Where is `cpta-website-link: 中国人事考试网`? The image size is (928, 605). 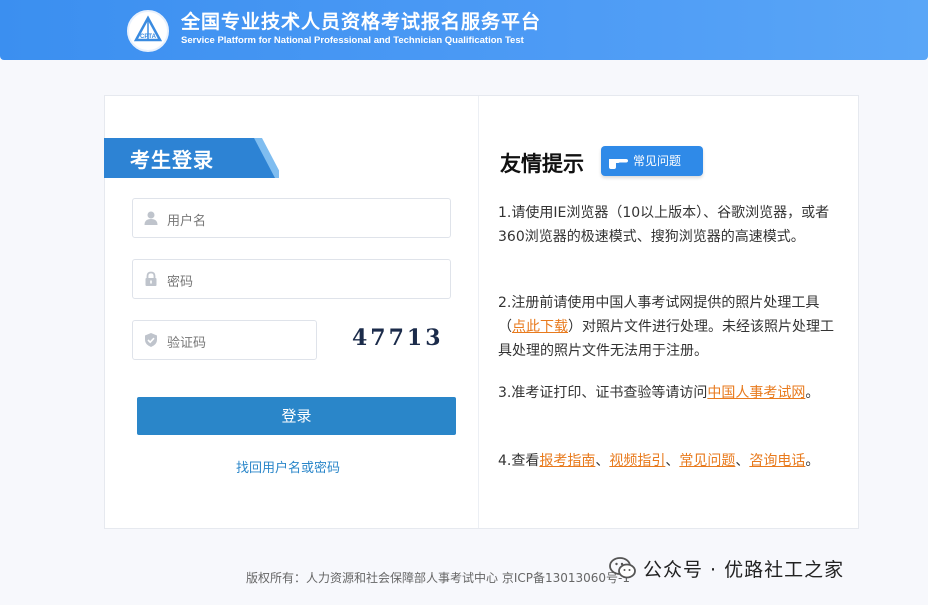 cpta-website-link: 中国人事考试网 is located at coordinates (756, 393).